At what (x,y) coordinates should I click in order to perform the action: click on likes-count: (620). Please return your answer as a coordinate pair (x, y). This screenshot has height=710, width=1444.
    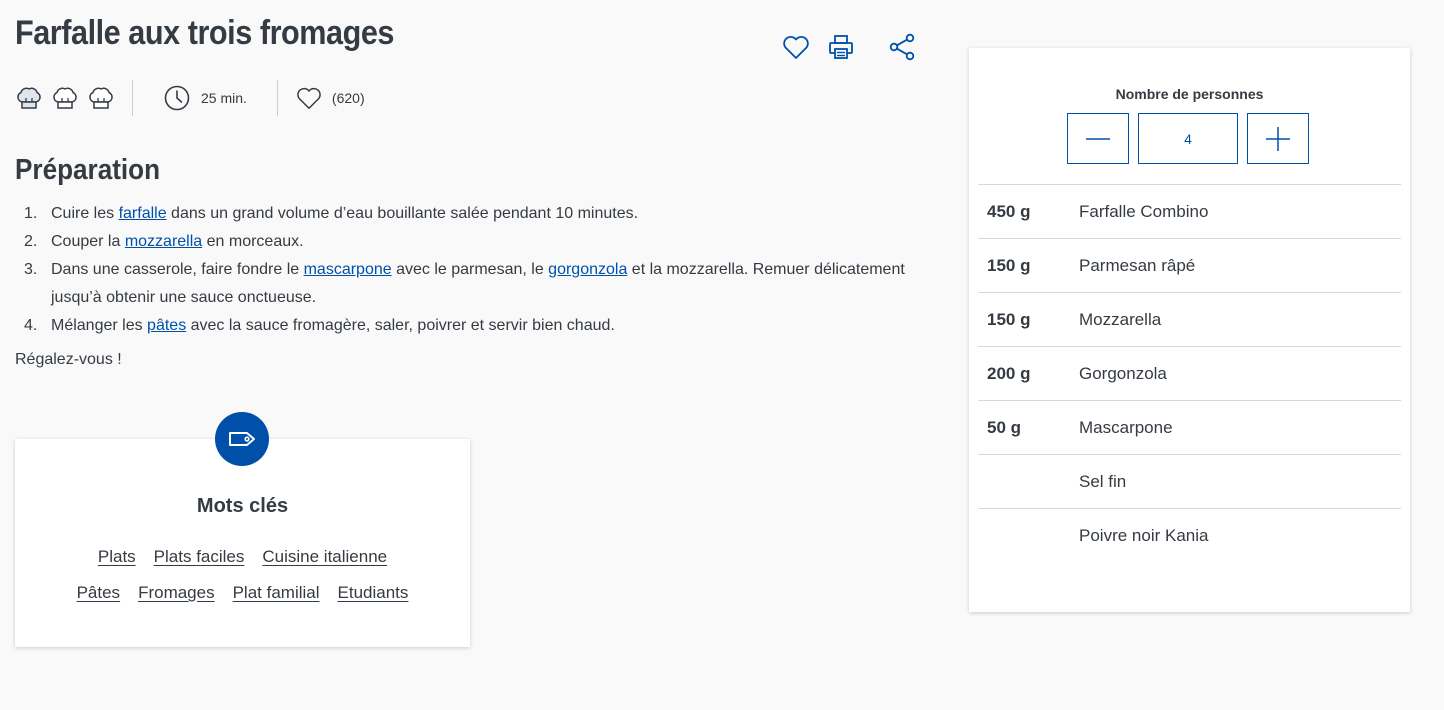
    Looking at the image, I should click on (348, 98).